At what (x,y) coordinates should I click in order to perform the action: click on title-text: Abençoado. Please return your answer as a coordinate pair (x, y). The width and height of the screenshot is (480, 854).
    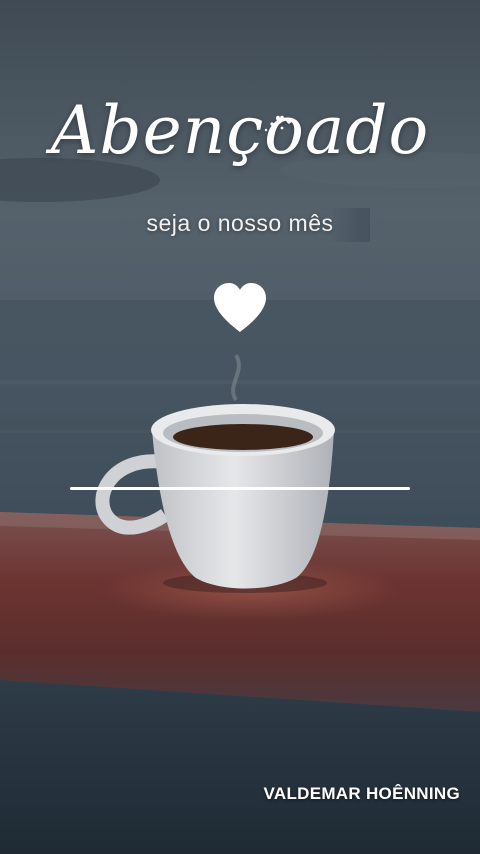
    Looking at the image, I should click on (240, 130).